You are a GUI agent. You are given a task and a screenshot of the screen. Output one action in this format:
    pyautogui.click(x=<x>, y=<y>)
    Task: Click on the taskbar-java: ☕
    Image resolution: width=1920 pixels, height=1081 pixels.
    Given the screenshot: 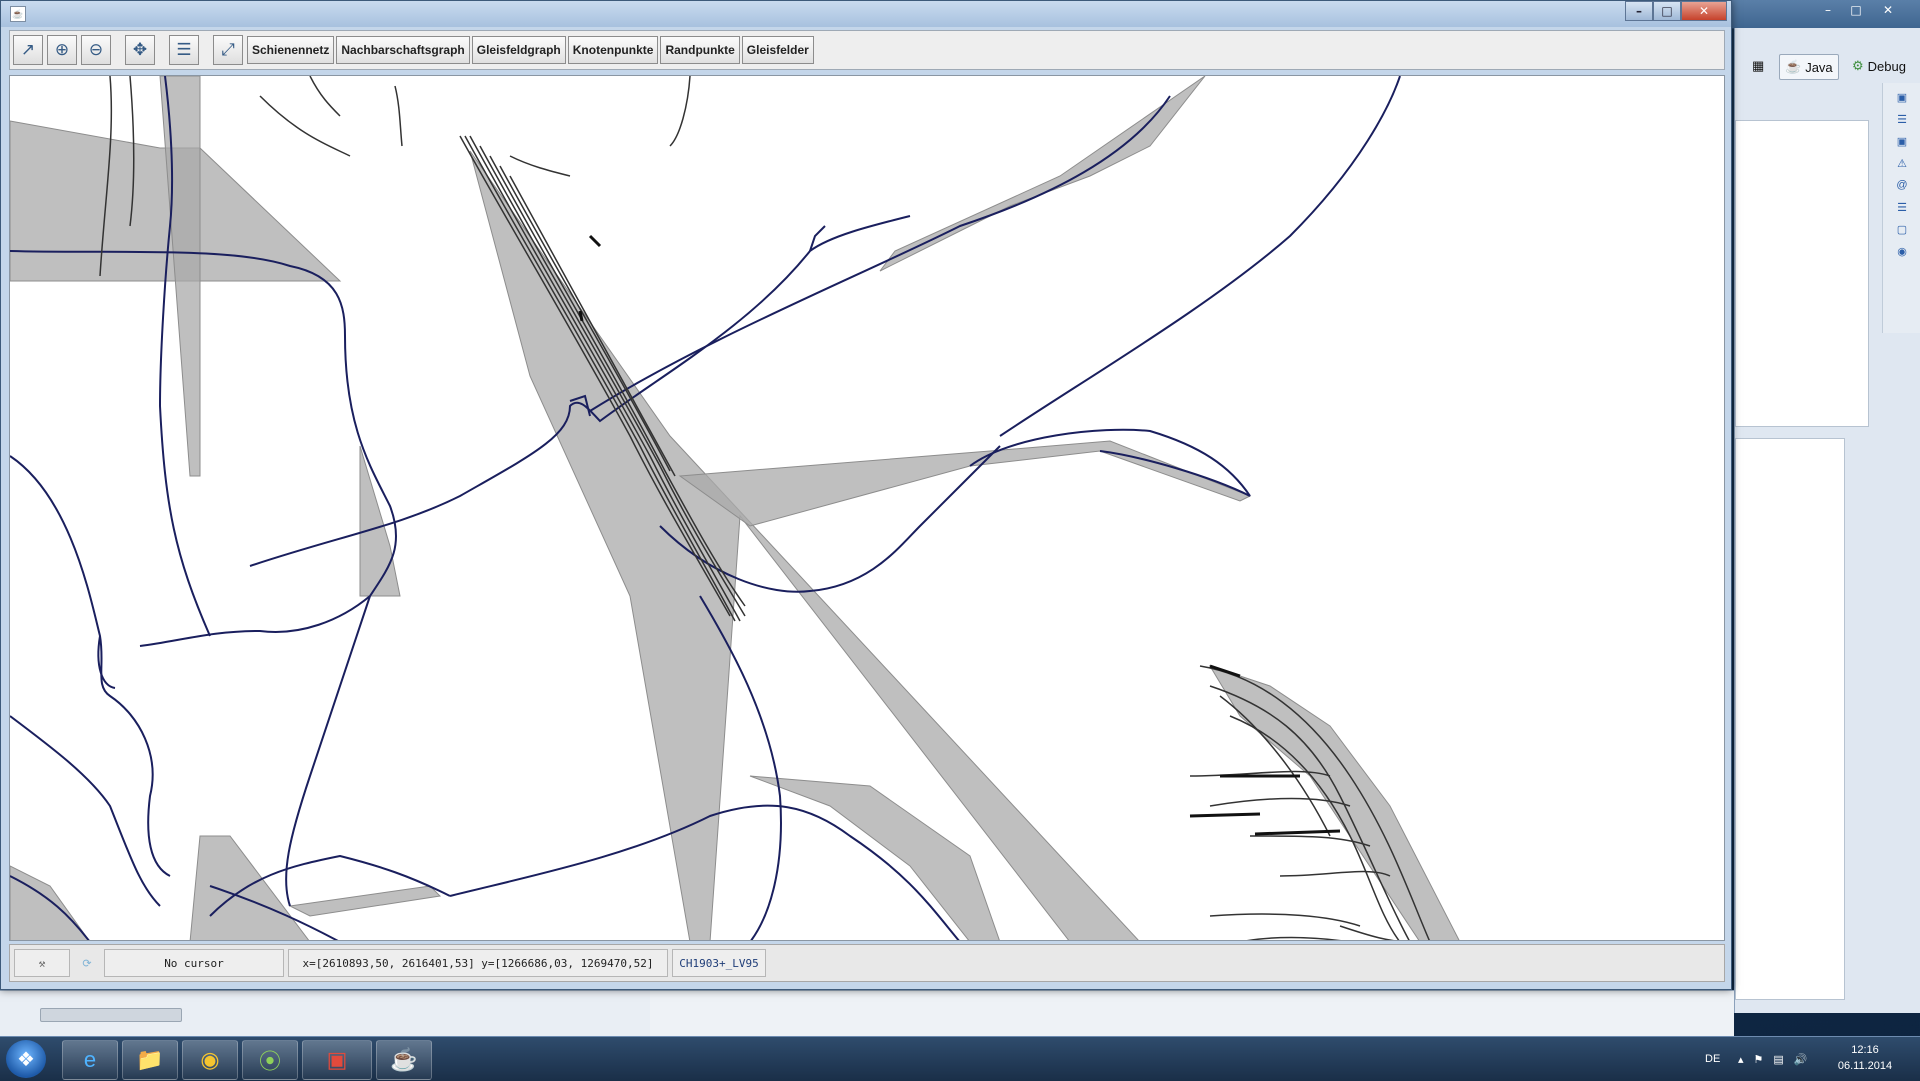 What is the action you would take?
    pyautogui.click(x=404, y=1060)
    